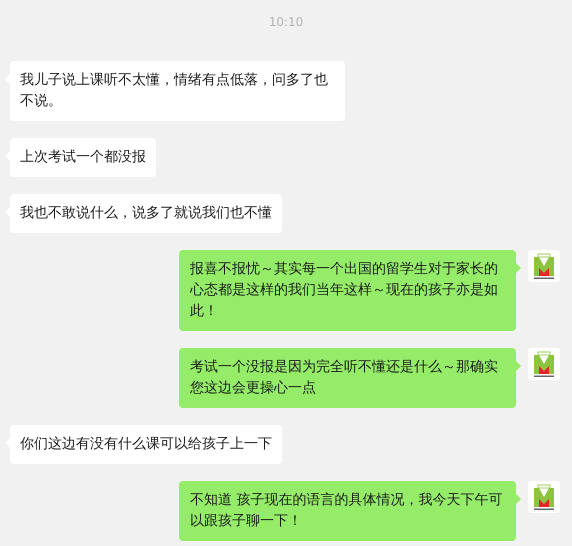 This screenshot has width=572, height=546. I want to click on message-bubble: 不知道 孩子现在的语言的具体情况，我今天下午可以跟孩子聊一下！, so click(347, 511).